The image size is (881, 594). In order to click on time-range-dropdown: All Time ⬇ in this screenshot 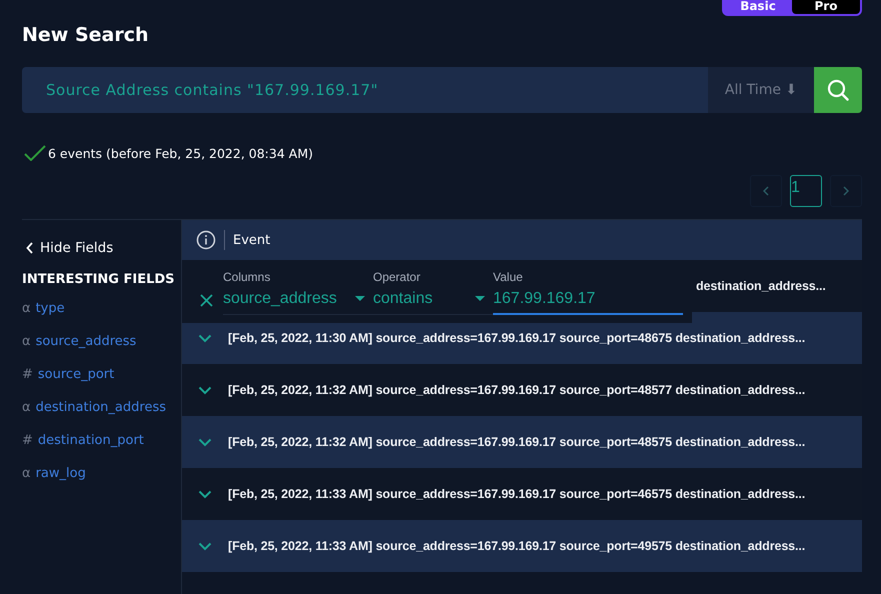, I will do `click(761, 90)`.